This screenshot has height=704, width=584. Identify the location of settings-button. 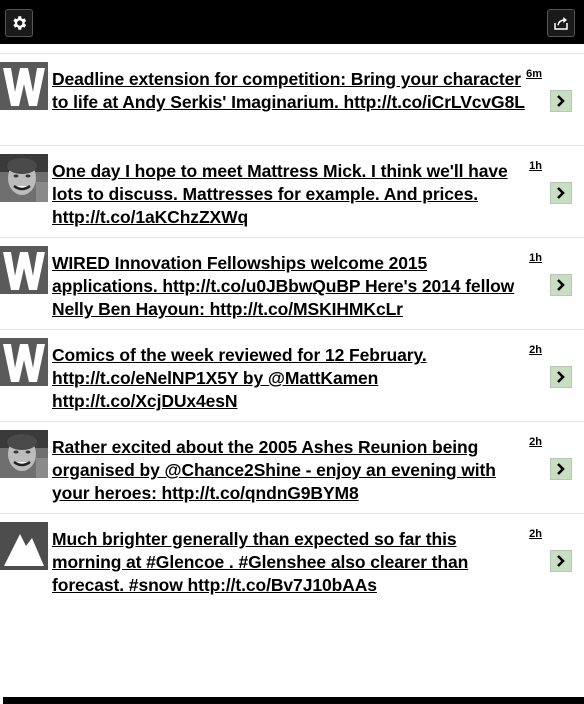
(19, 23).